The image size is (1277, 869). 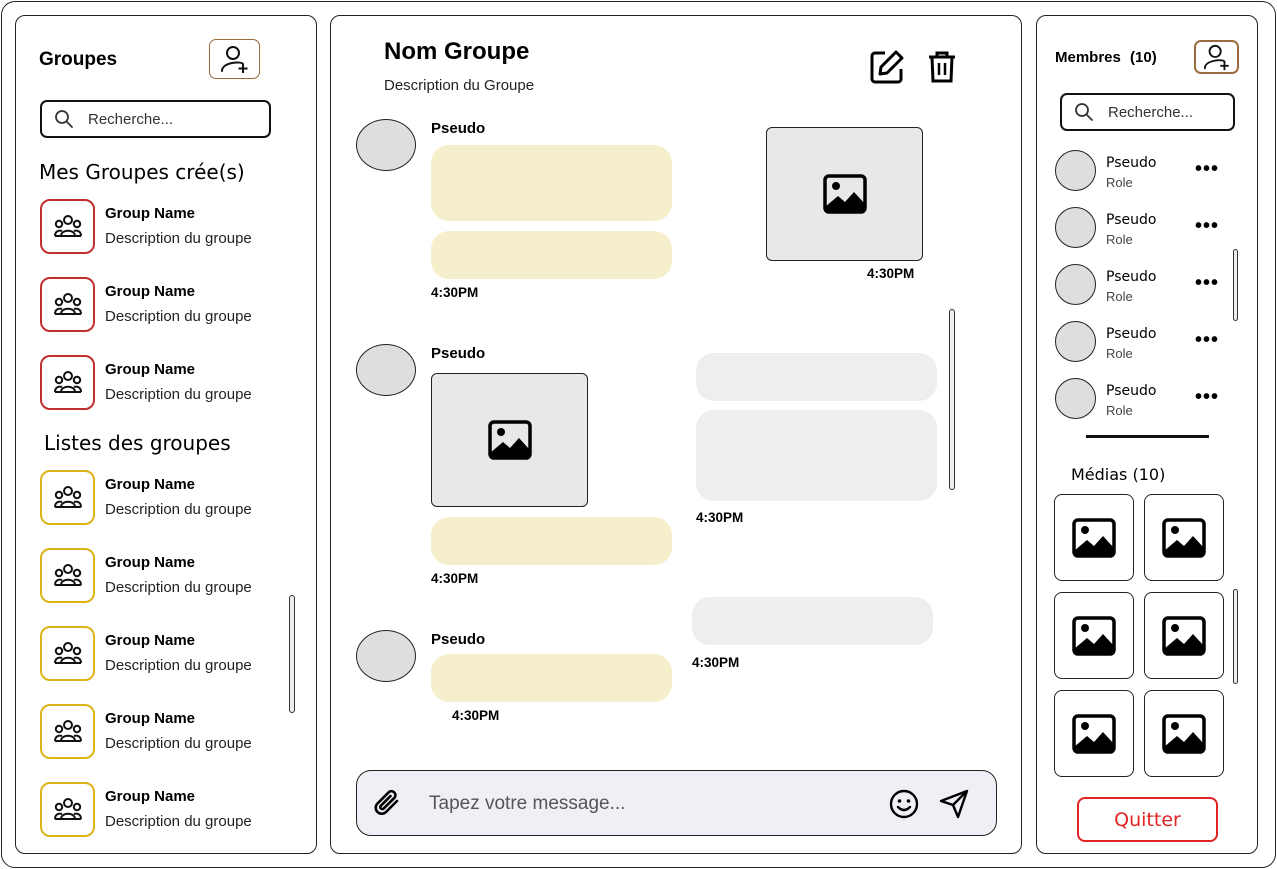 I want to click on sent-image-message, so click(x=844, y=194).